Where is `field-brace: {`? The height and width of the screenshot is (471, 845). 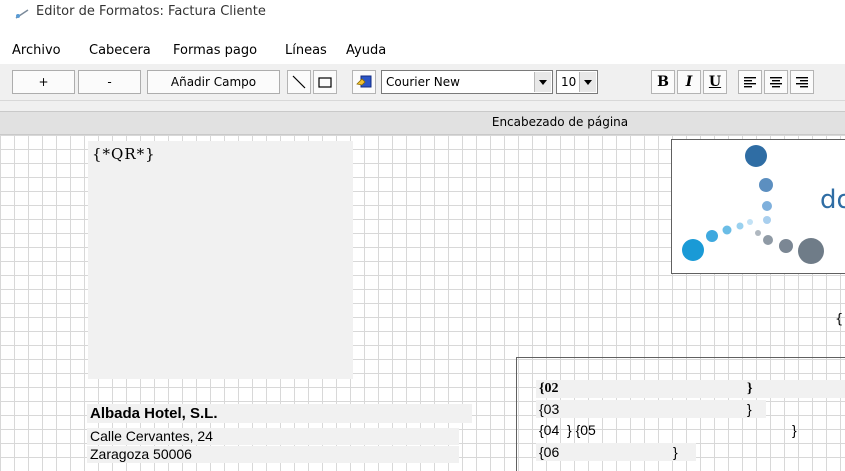 field-brace: { is located at coordinates (839, 319).